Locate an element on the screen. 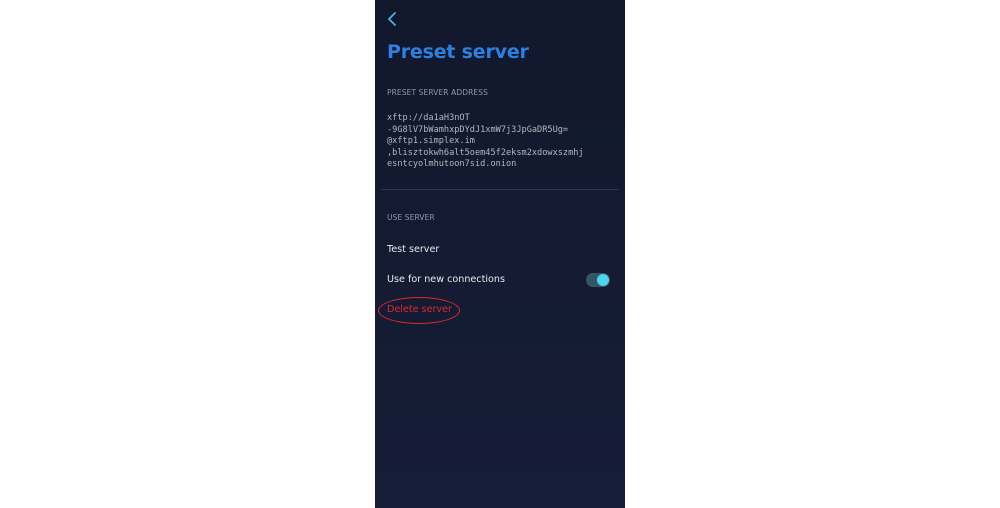 The image size is (1000, 508). preset-address-header: PRESET SERVER ADDRESS is located at coordinates (437, 92).